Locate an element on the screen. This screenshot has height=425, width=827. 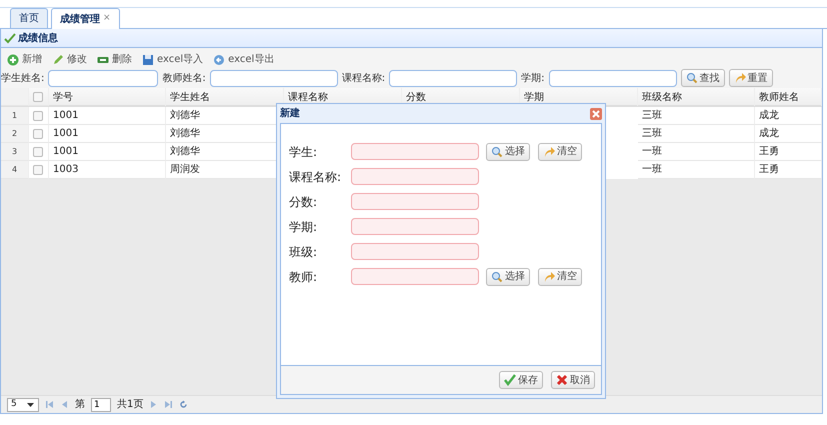
plus-icon is located at coordinates (13, 60).